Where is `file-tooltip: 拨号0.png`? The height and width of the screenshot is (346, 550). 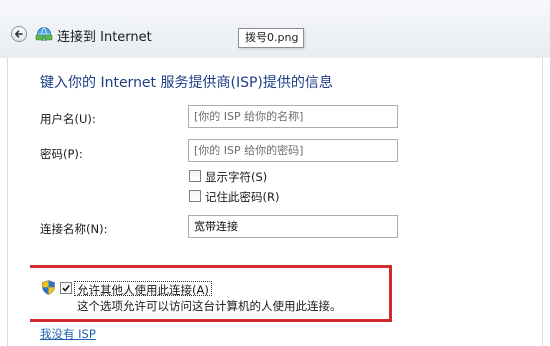
file-tooltip: 拨号0.png is located at coordinates (271, 38).